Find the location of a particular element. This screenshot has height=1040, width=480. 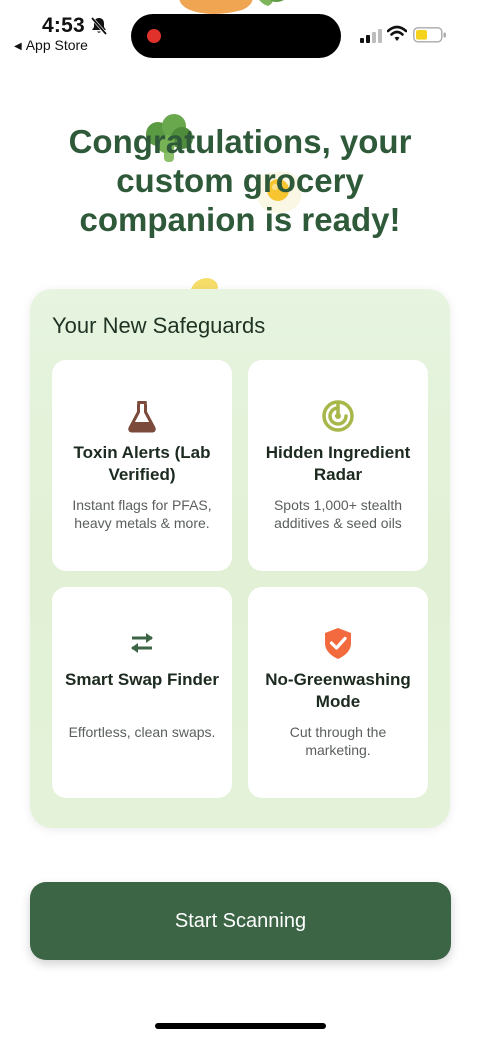

flask-icon is located at coordinates (142, 417).